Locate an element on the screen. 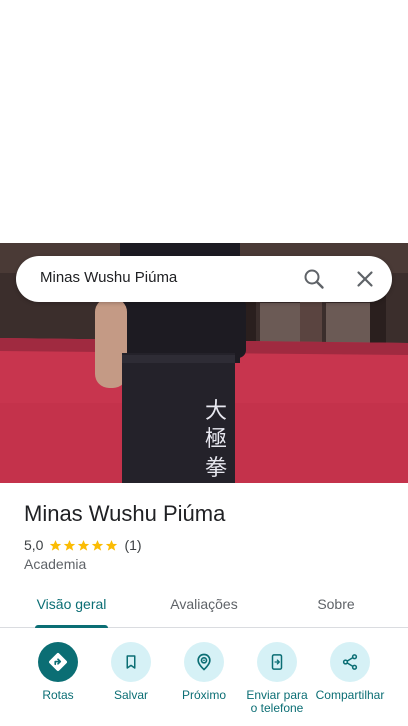 Image resolution: width=408 pixels, height=726 pixels. action-label: Rotas is located at coordinates (58, 695).